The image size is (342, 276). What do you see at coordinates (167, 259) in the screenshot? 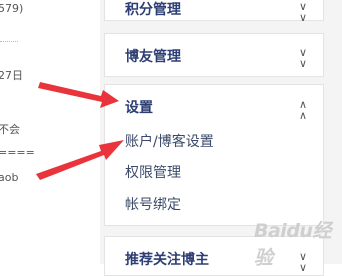
I see `recommend-title: 推荐关注博主` at bounding box center [167, 259].